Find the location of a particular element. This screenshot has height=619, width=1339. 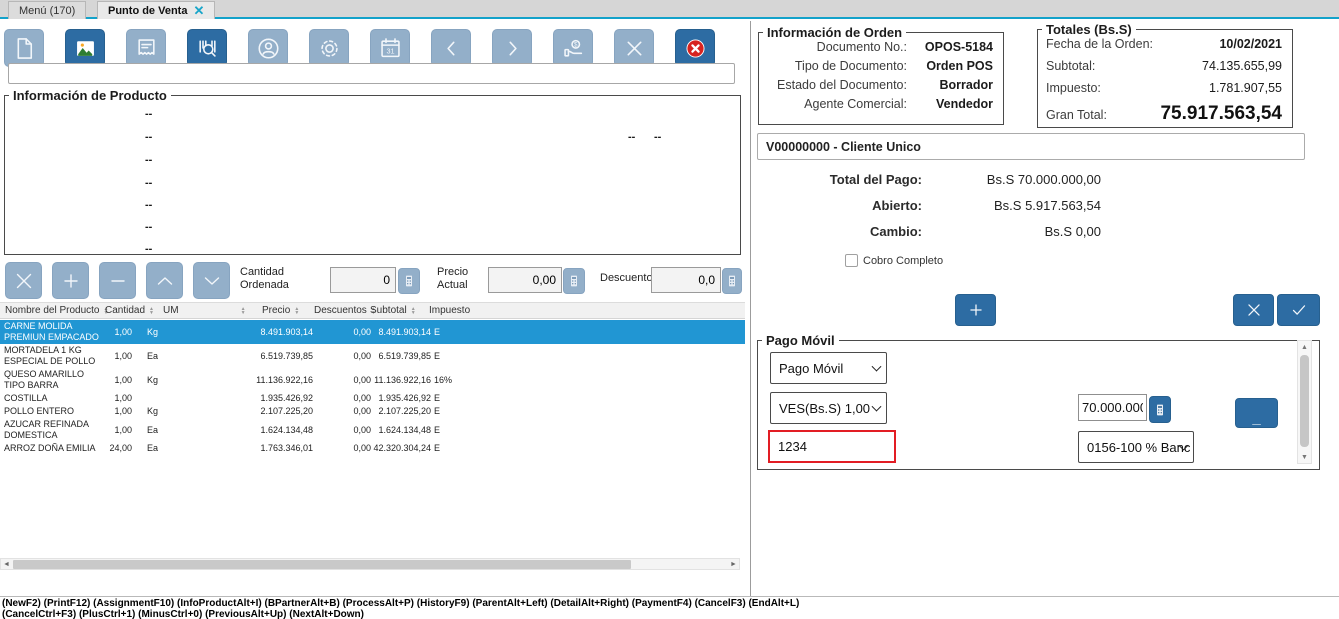

payment-amount-input is located at coordinates (1112, 407).